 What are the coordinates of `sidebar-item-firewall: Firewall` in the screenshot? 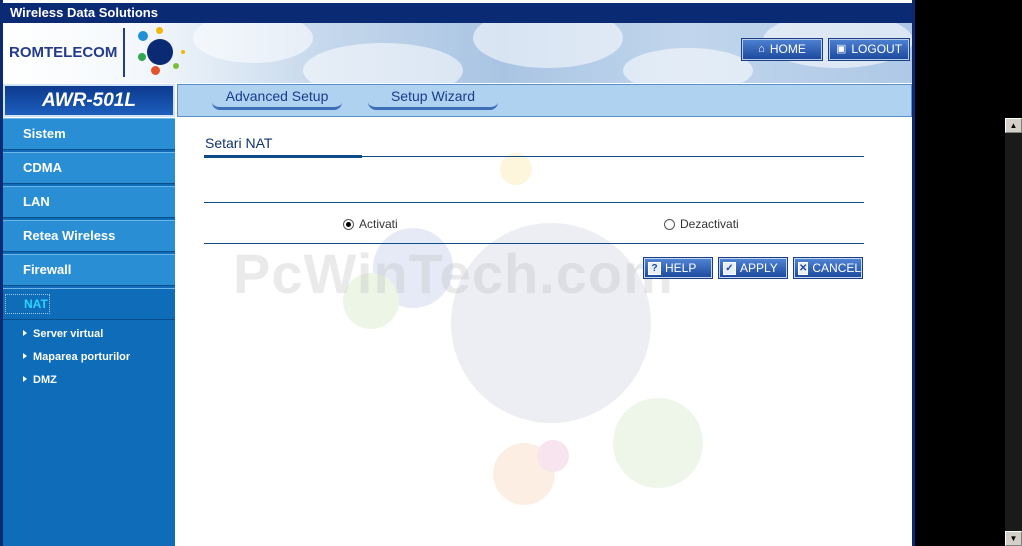 It's located at (89, 270).